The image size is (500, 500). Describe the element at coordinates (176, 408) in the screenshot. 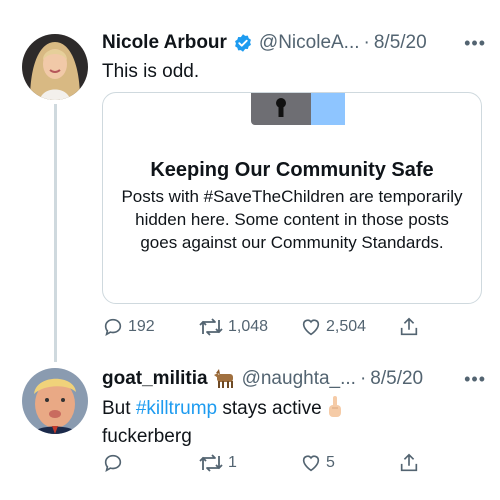

I see `hashtag-link: #killtrump` at that location.